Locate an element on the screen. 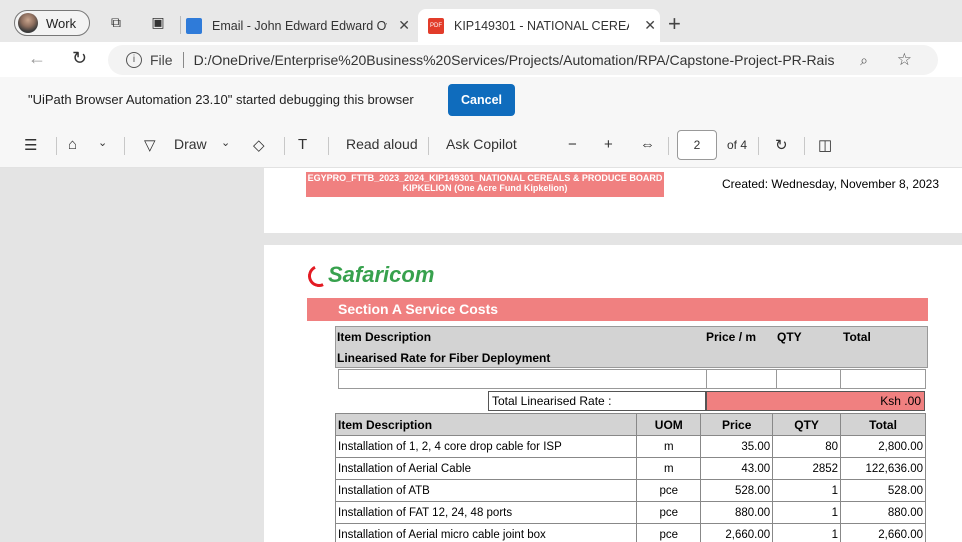 The height and width of the screenshot is (542, 962). tab-pdf: PDF KIP149301 - NATIONAL CEREALS ✕ is located at coordinates (539, 25).